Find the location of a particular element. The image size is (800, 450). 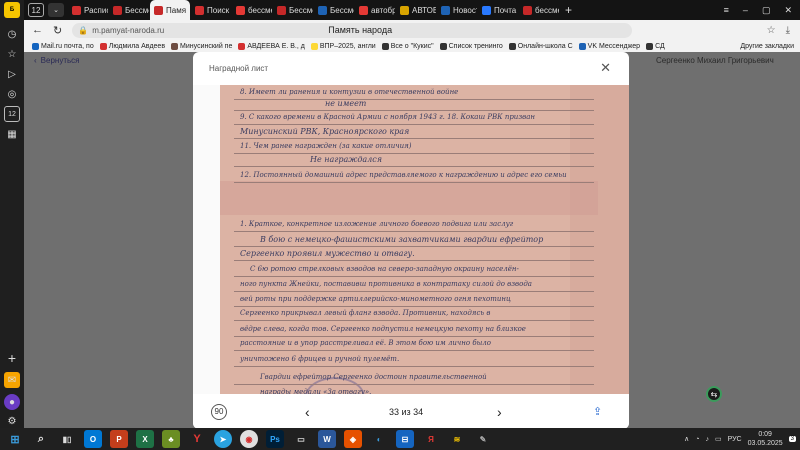

bookmark-item: Онлайн-школа С is located at coordinates (540, 46).